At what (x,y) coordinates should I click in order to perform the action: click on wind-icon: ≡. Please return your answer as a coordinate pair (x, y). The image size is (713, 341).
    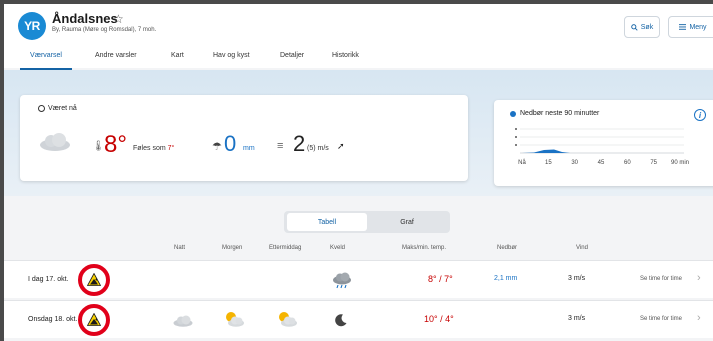
    Looking at the image, I should click on (280, 146).